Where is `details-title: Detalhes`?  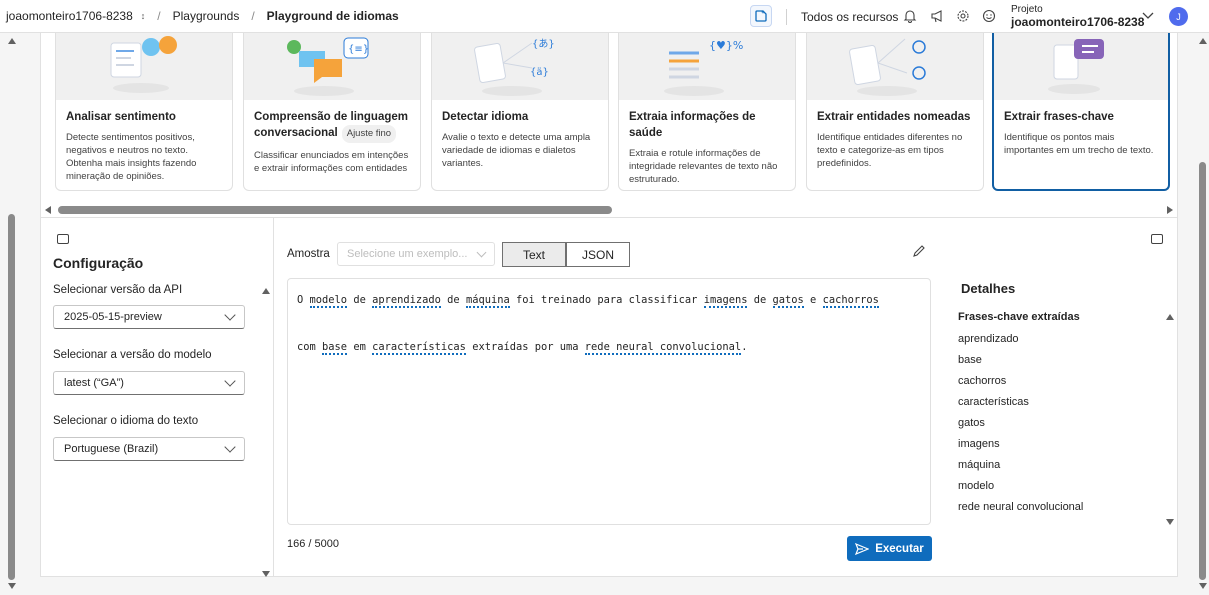 details-title: Detalhes is located at coordinates (988, 288).